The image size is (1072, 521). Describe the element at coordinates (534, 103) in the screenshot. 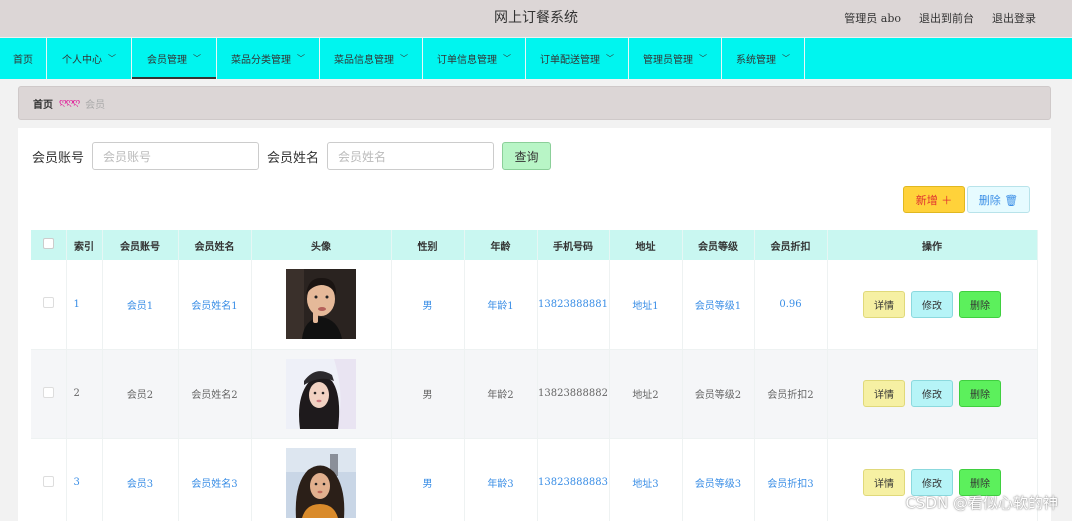

I see `breadcrumb: 首页 ღღღ 会员` at that location.